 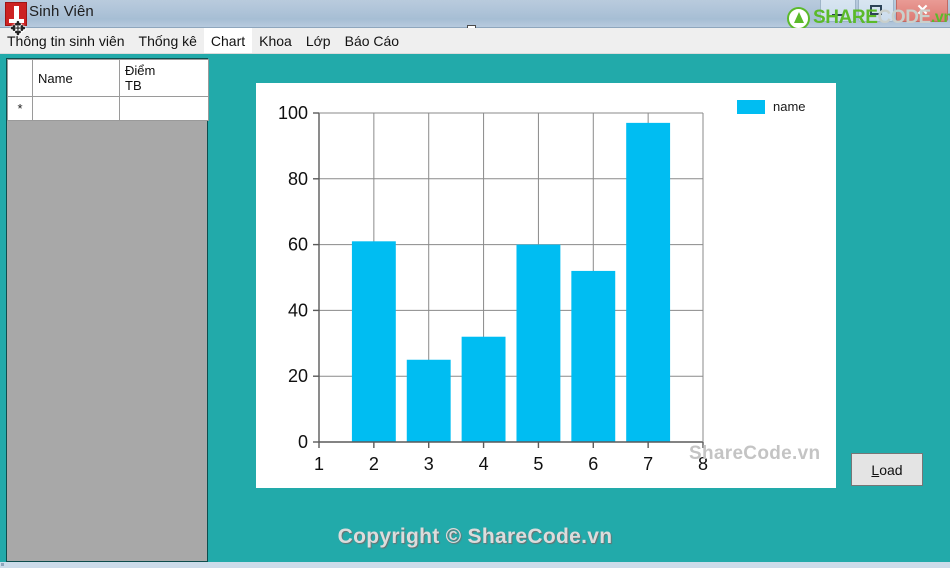 I want to click on new-row-asterisk-icon: *, so click(x=20, y=108).